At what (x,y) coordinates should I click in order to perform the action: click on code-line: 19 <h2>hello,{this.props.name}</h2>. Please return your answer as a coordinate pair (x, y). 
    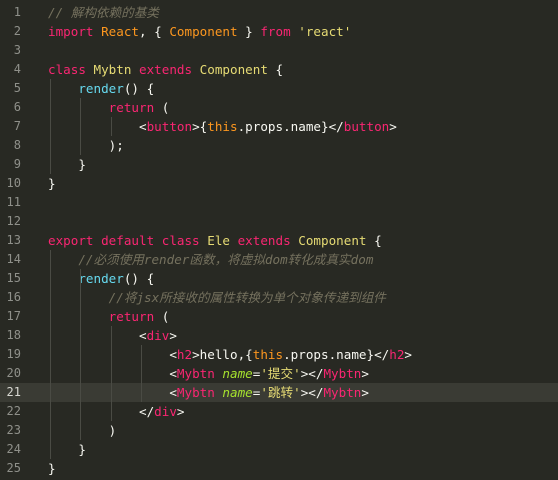
    Looking at the image, I should click on (279, 354).